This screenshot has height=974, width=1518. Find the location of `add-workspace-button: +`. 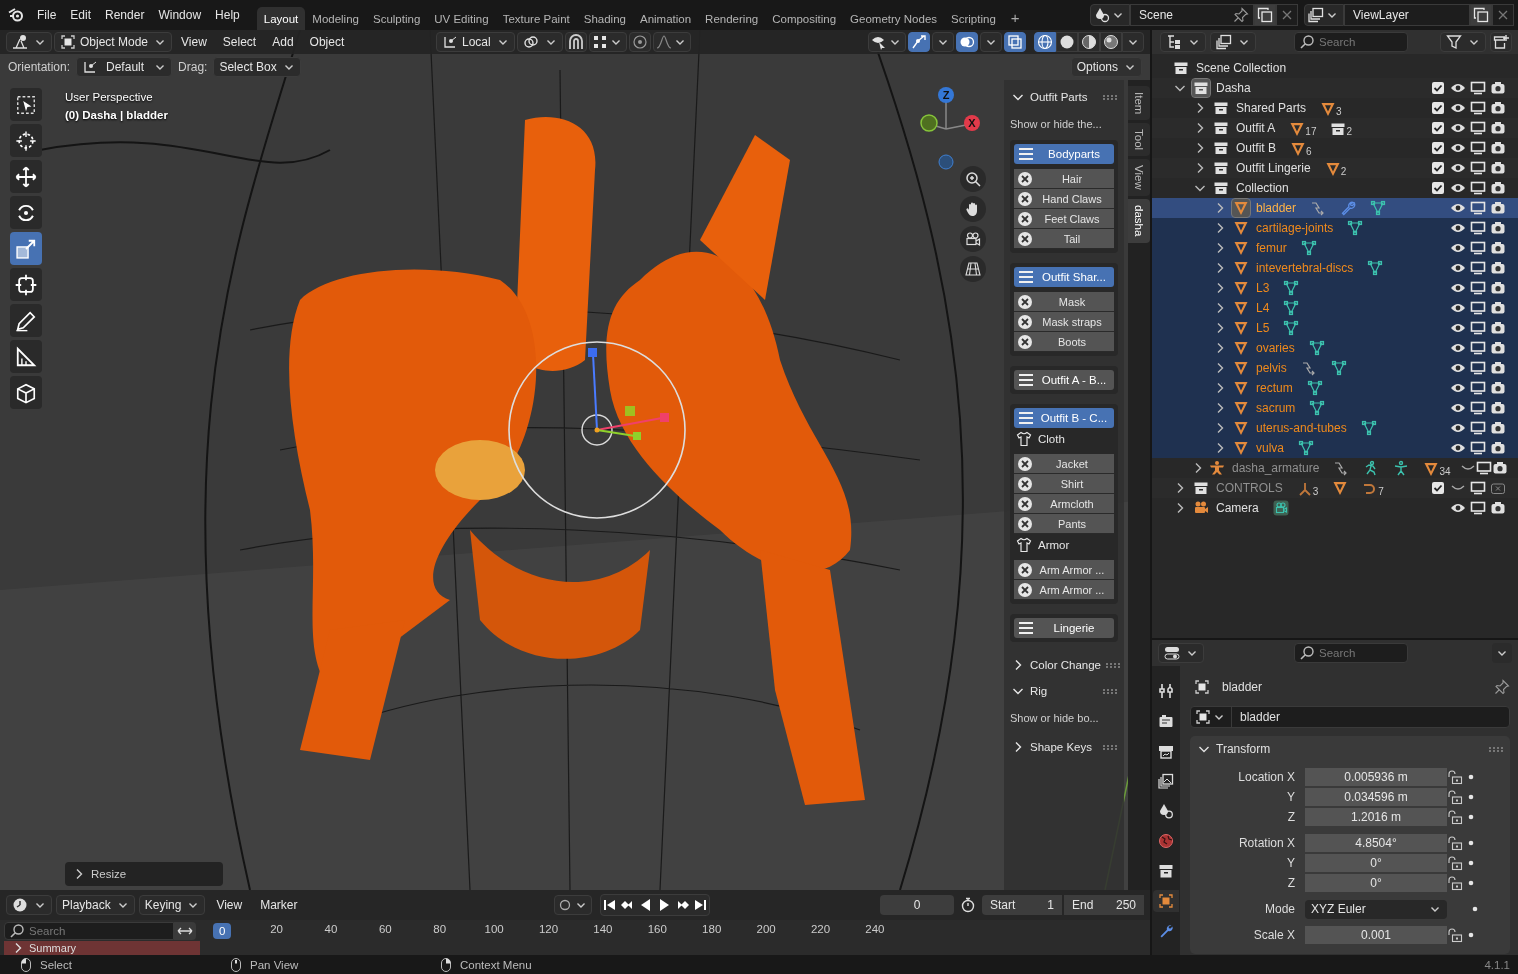

add-workspace-button: + is located at coordinates (1015, 17).